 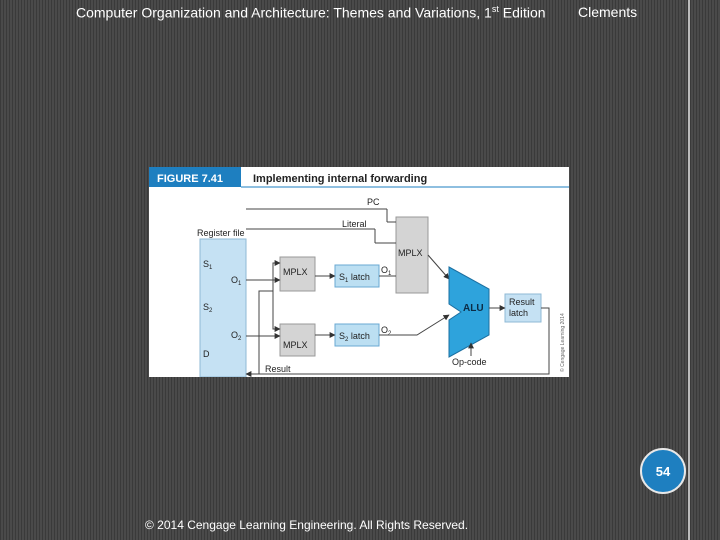 I want to click on header-title-edition: Edition, so click(x=522, y=12).